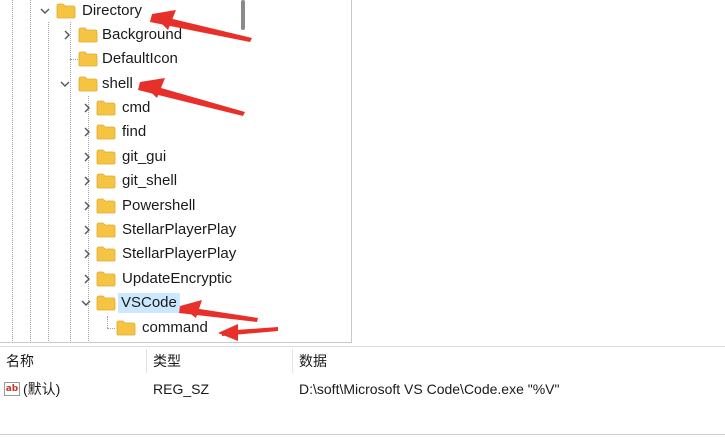  Describe the element at coordinates (159, 205) in the screenshot. I see `tree-node-label: Powershell` at that location.